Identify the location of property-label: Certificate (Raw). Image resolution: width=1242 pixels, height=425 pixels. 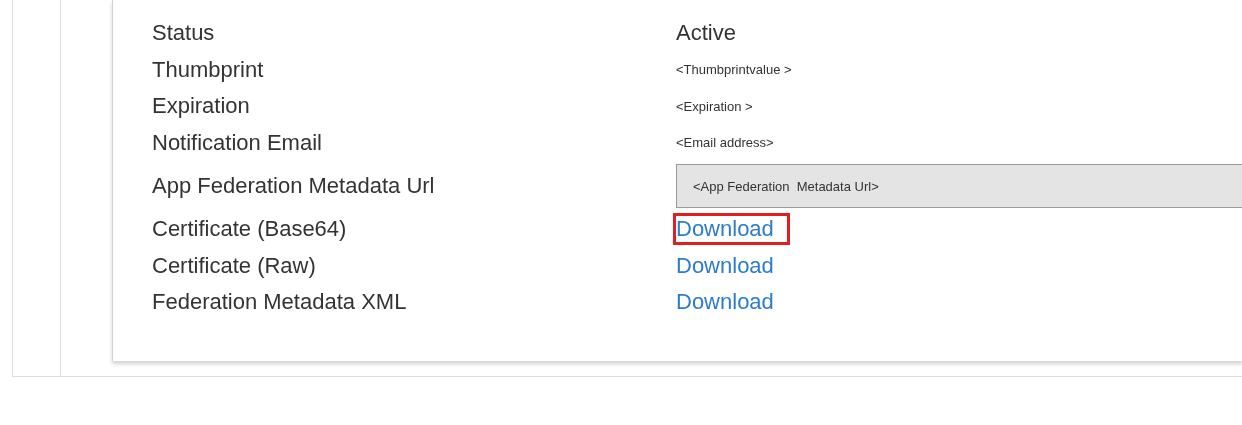
(234, 265).